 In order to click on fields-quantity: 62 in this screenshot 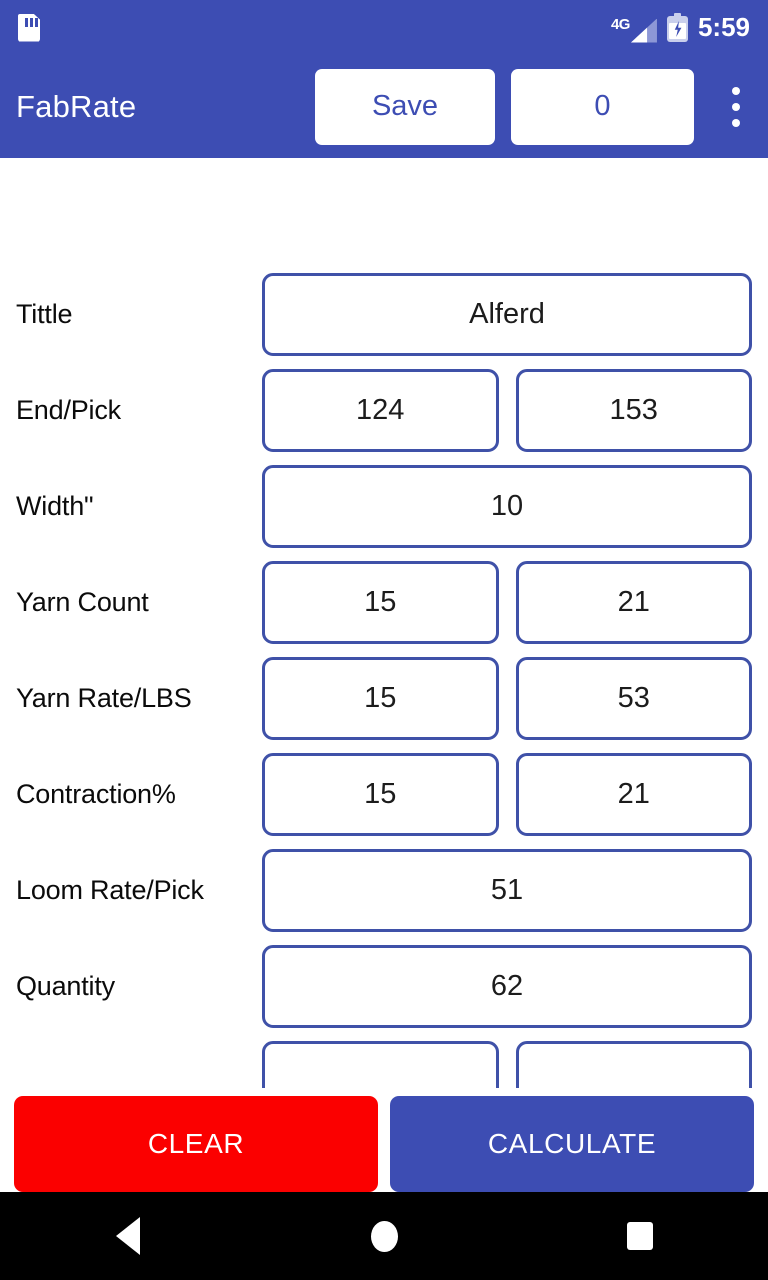, I will do `click(507, 986)`.